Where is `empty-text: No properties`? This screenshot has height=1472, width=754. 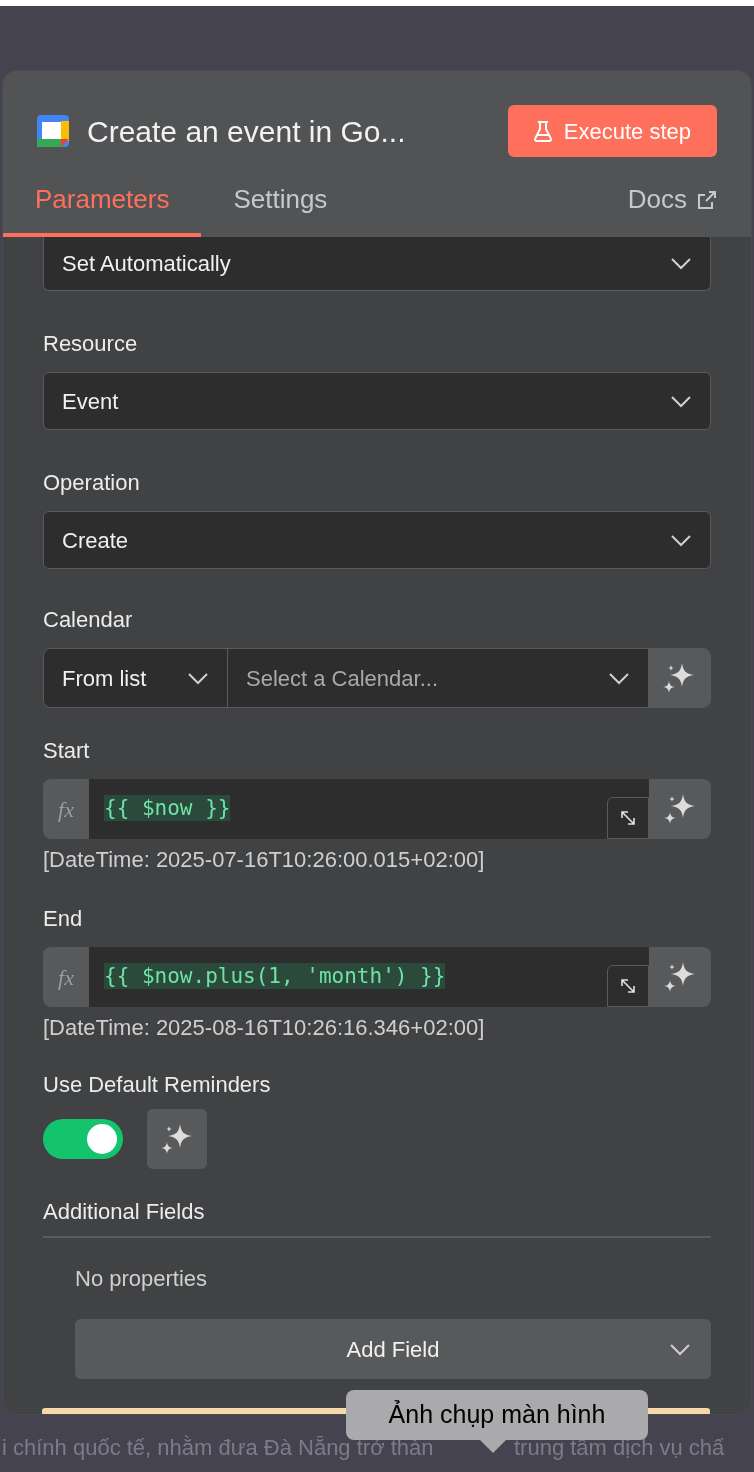
empty-text: No properties is located at coordinates (142, 1279).